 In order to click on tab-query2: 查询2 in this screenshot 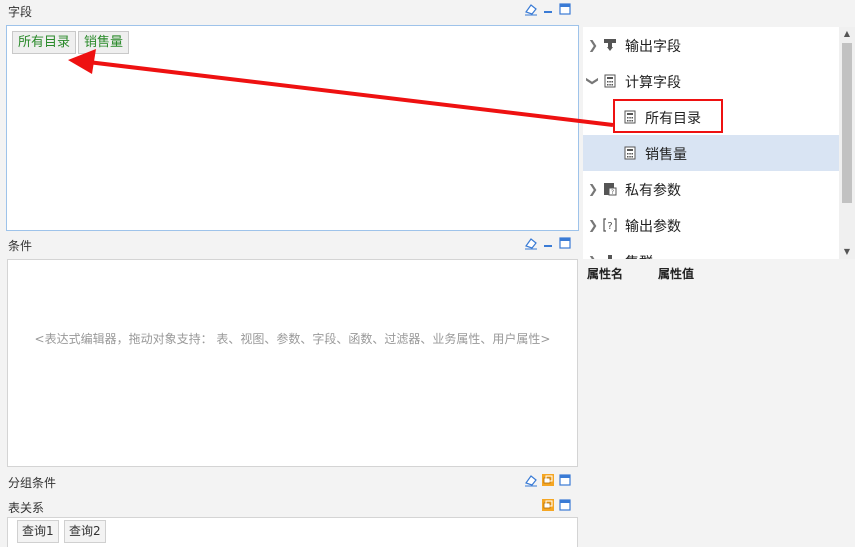, I will do `click(85, 531)`.